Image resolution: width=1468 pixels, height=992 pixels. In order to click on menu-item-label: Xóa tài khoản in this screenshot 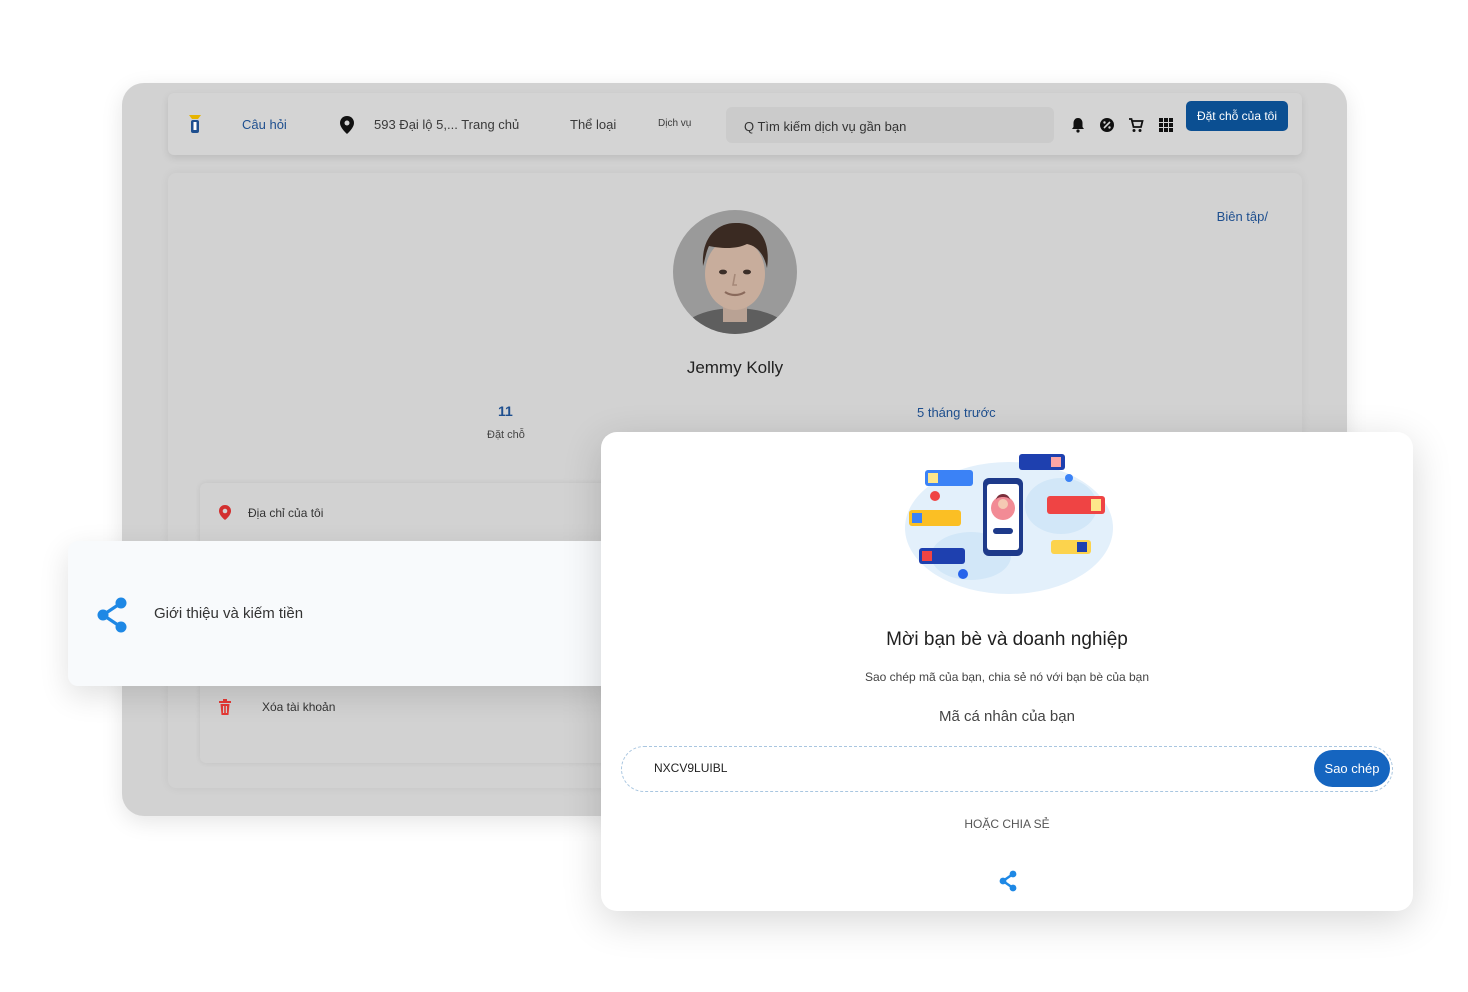, I will do `click(299, 707)`.